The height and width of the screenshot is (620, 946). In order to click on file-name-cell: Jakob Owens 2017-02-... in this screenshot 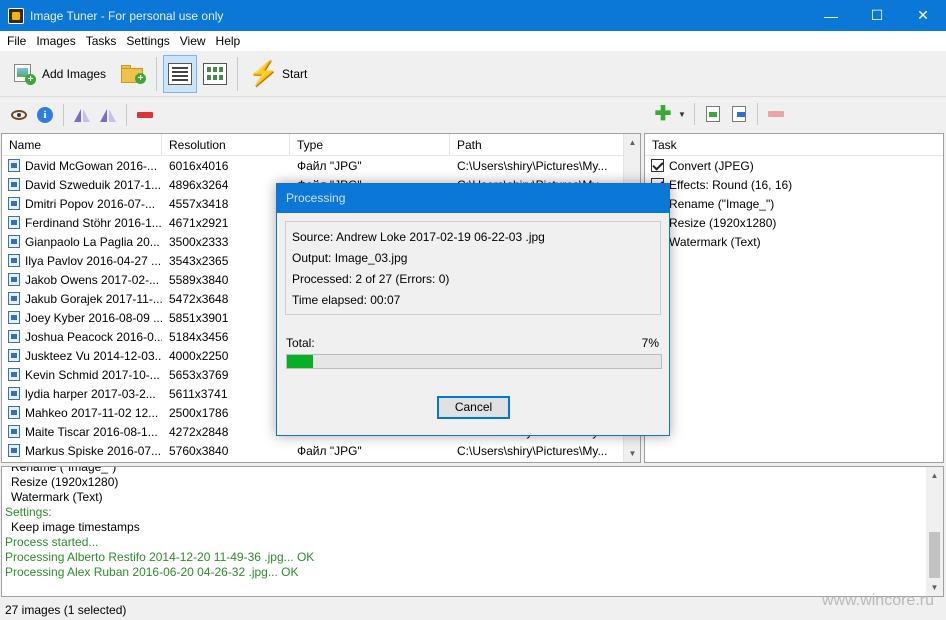, I will do `click(82, 280)`.